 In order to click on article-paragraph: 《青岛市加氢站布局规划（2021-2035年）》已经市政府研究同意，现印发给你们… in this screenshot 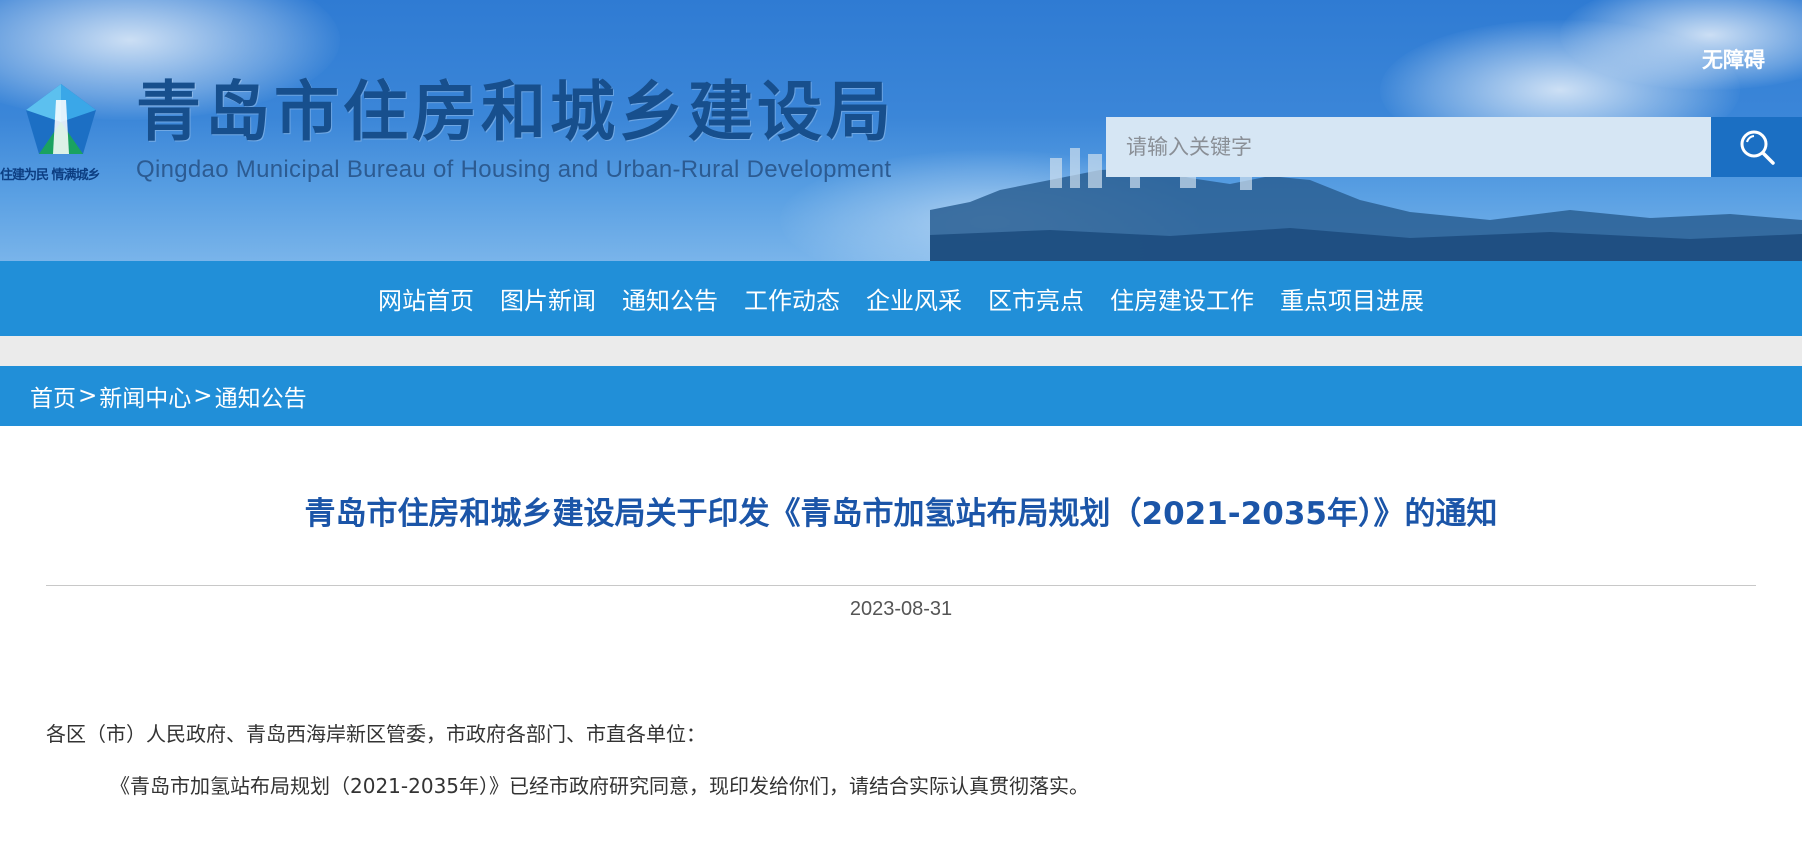, I will do `click(600, 786)`.